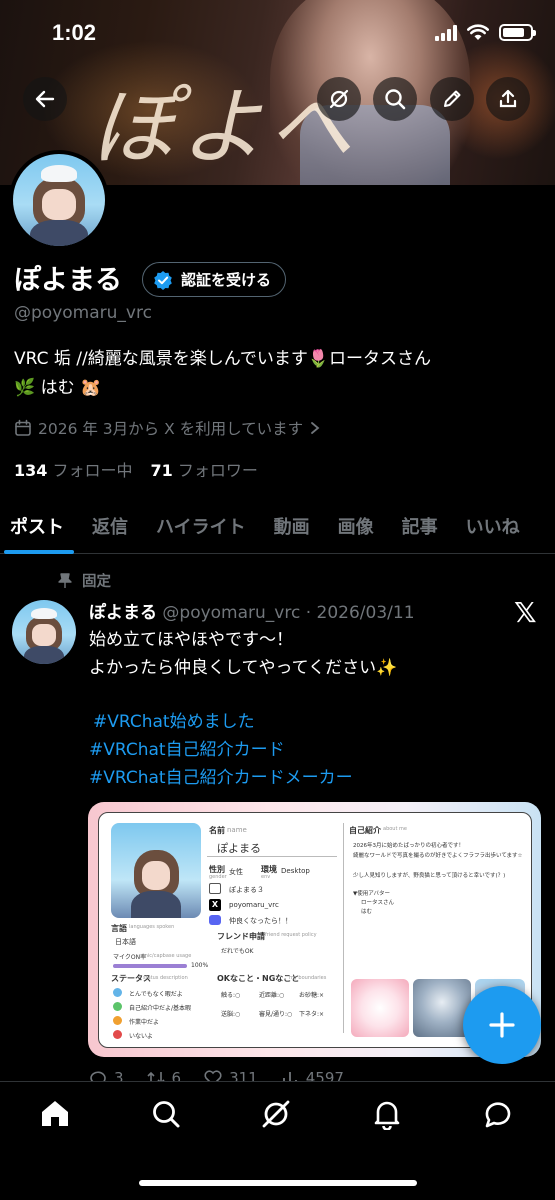  What do you see at coordinates (156, 994) in the screenshot?
I see `status-text: とんでもなく暇だよ` at bounding box center [156, 994].